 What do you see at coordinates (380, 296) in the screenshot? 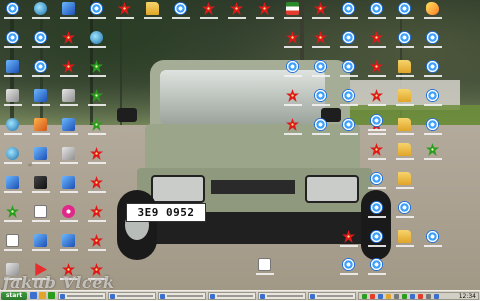
I see `tray-app-icon` at bounding box center [380, 296].